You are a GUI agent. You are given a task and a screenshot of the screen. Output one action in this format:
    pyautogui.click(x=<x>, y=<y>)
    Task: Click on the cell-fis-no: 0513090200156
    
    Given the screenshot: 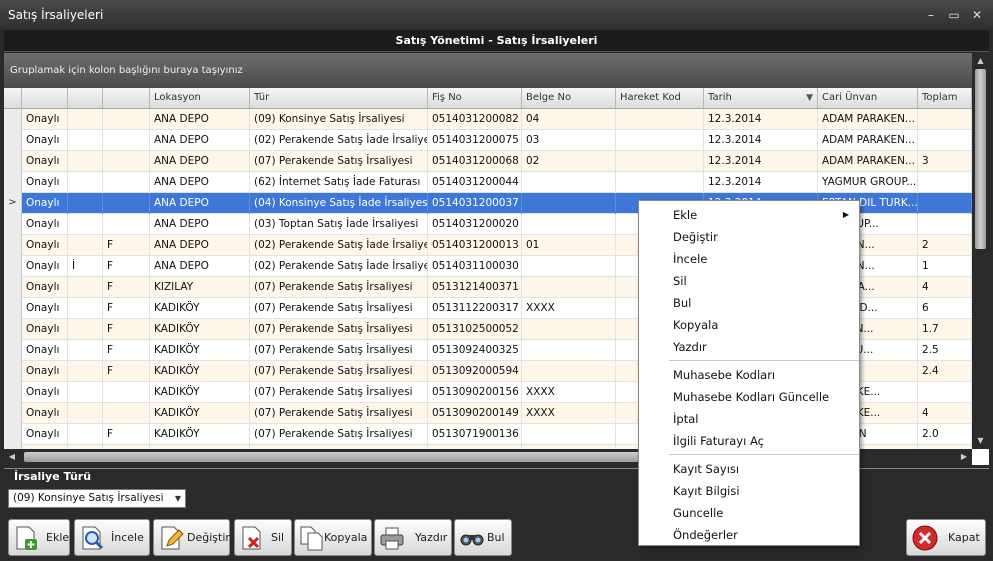 What is the action you would take?
    pyautogui.click(x=475, y=392)
    